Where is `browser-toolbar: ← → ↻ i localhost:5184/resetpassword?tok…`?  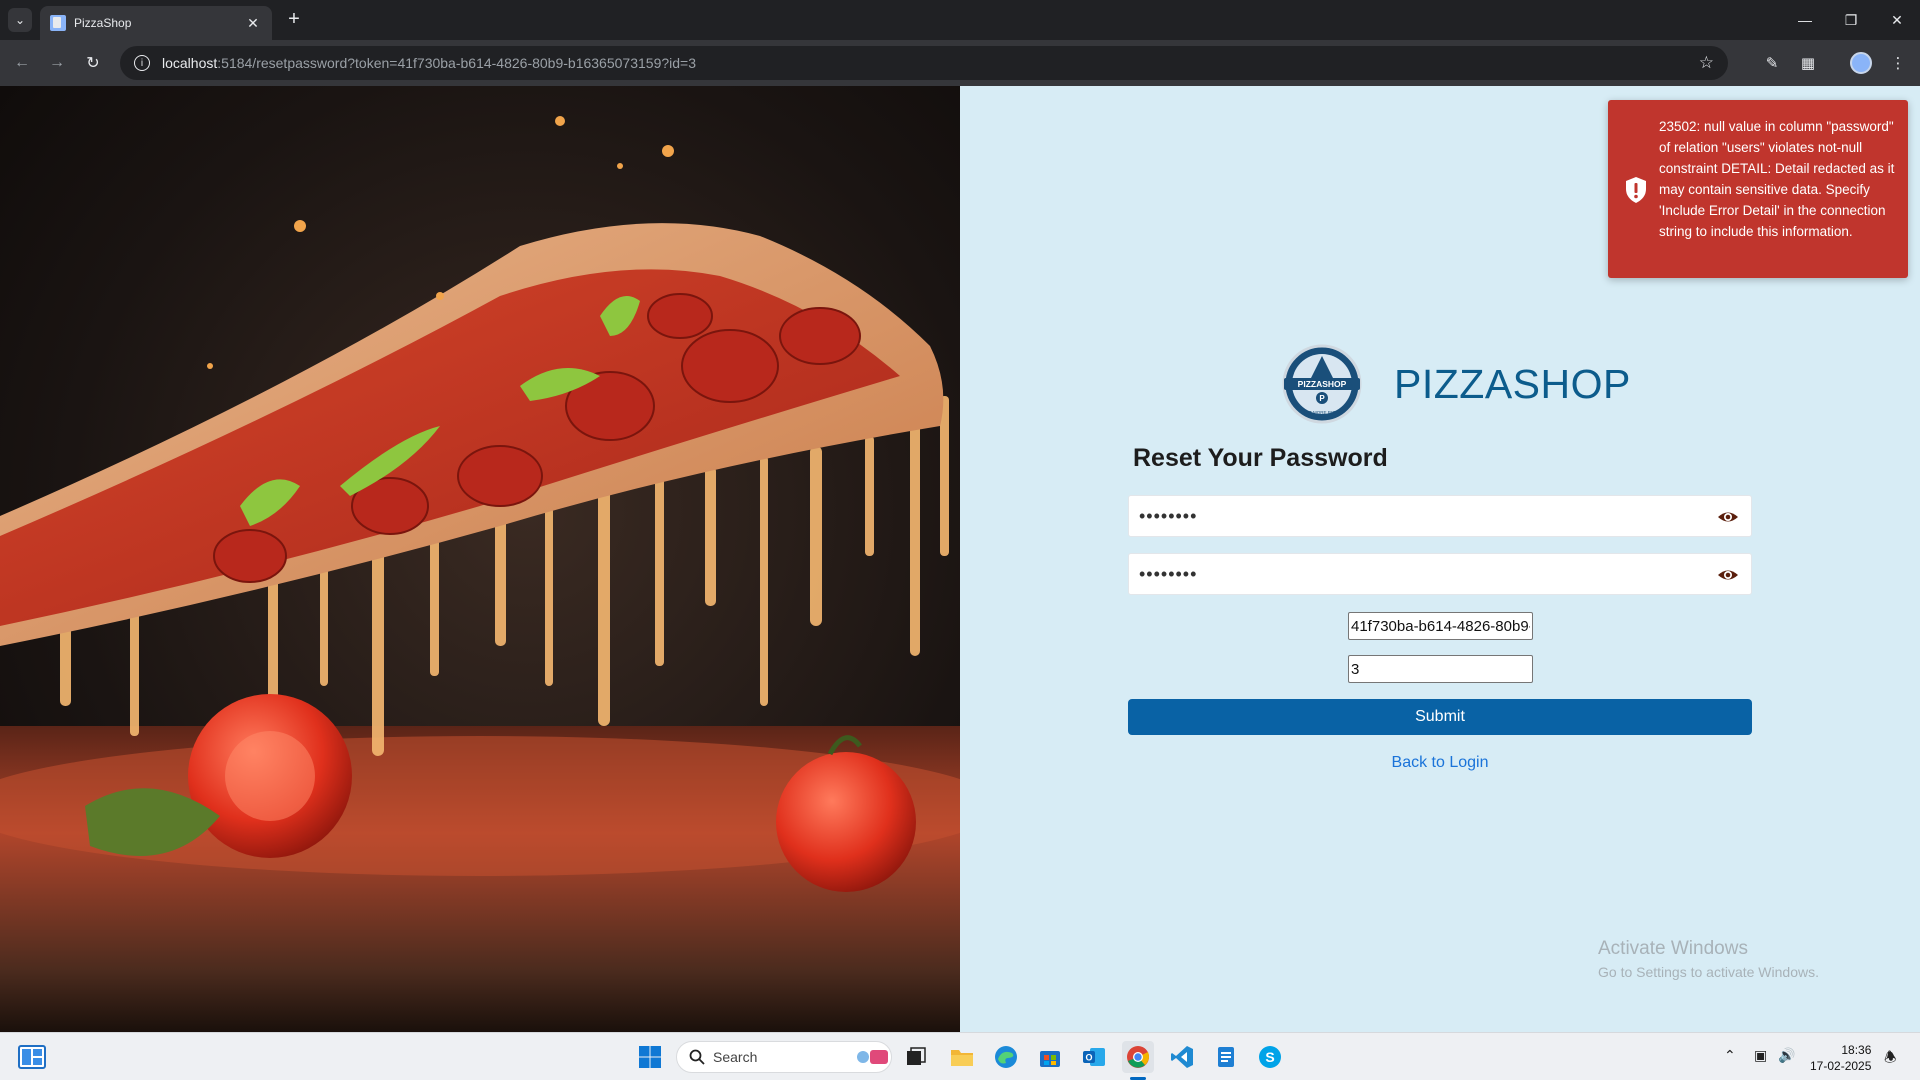 browser-toolbar: ← → ↻ i localhost:5184/resetpassword?tok… is located at coordinates (960, 63).